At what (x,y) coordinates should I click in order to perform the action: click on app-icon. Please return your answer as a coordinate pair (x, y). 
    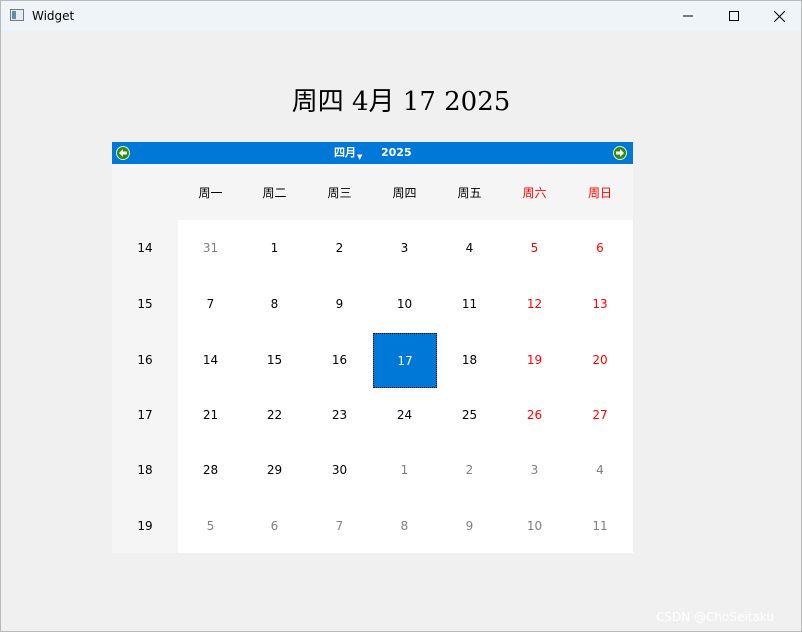
    Looking at the image, I should click on (17, 15).